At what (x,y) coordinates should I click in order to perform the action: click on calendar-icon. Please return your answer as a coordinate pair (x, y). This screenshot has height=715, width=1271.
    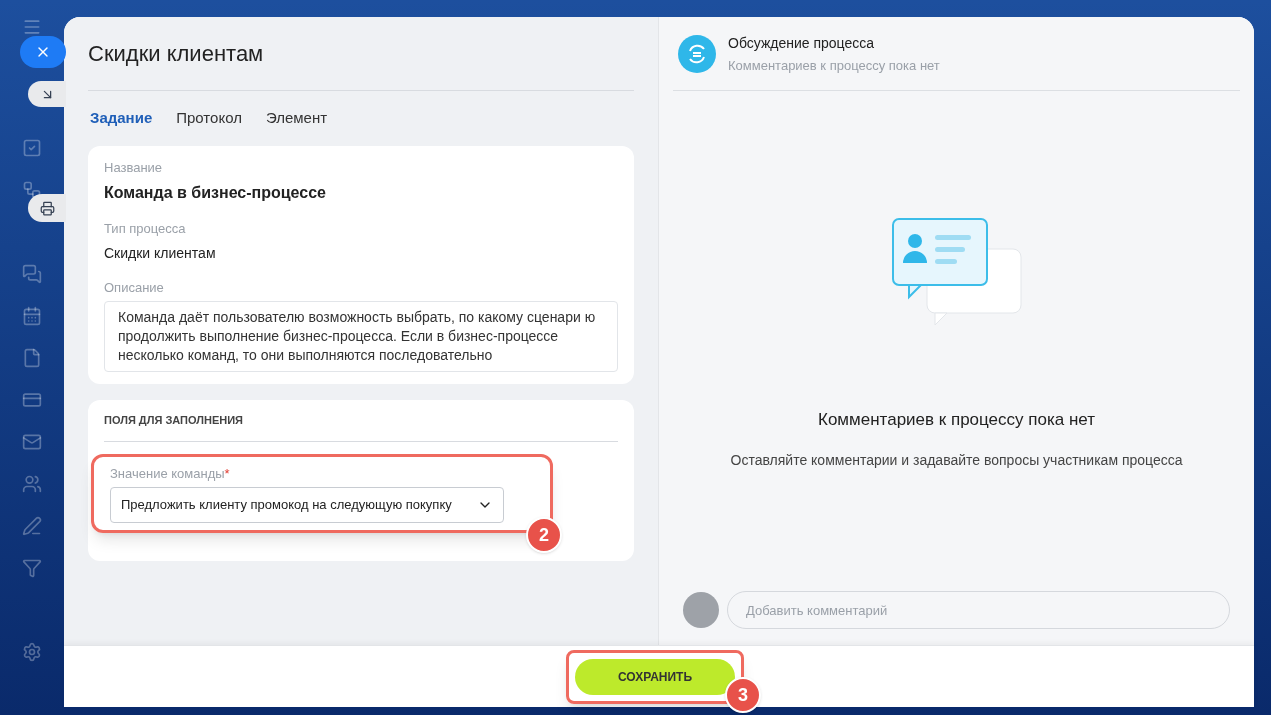
    Looking at the image, I should click on (32, 316).